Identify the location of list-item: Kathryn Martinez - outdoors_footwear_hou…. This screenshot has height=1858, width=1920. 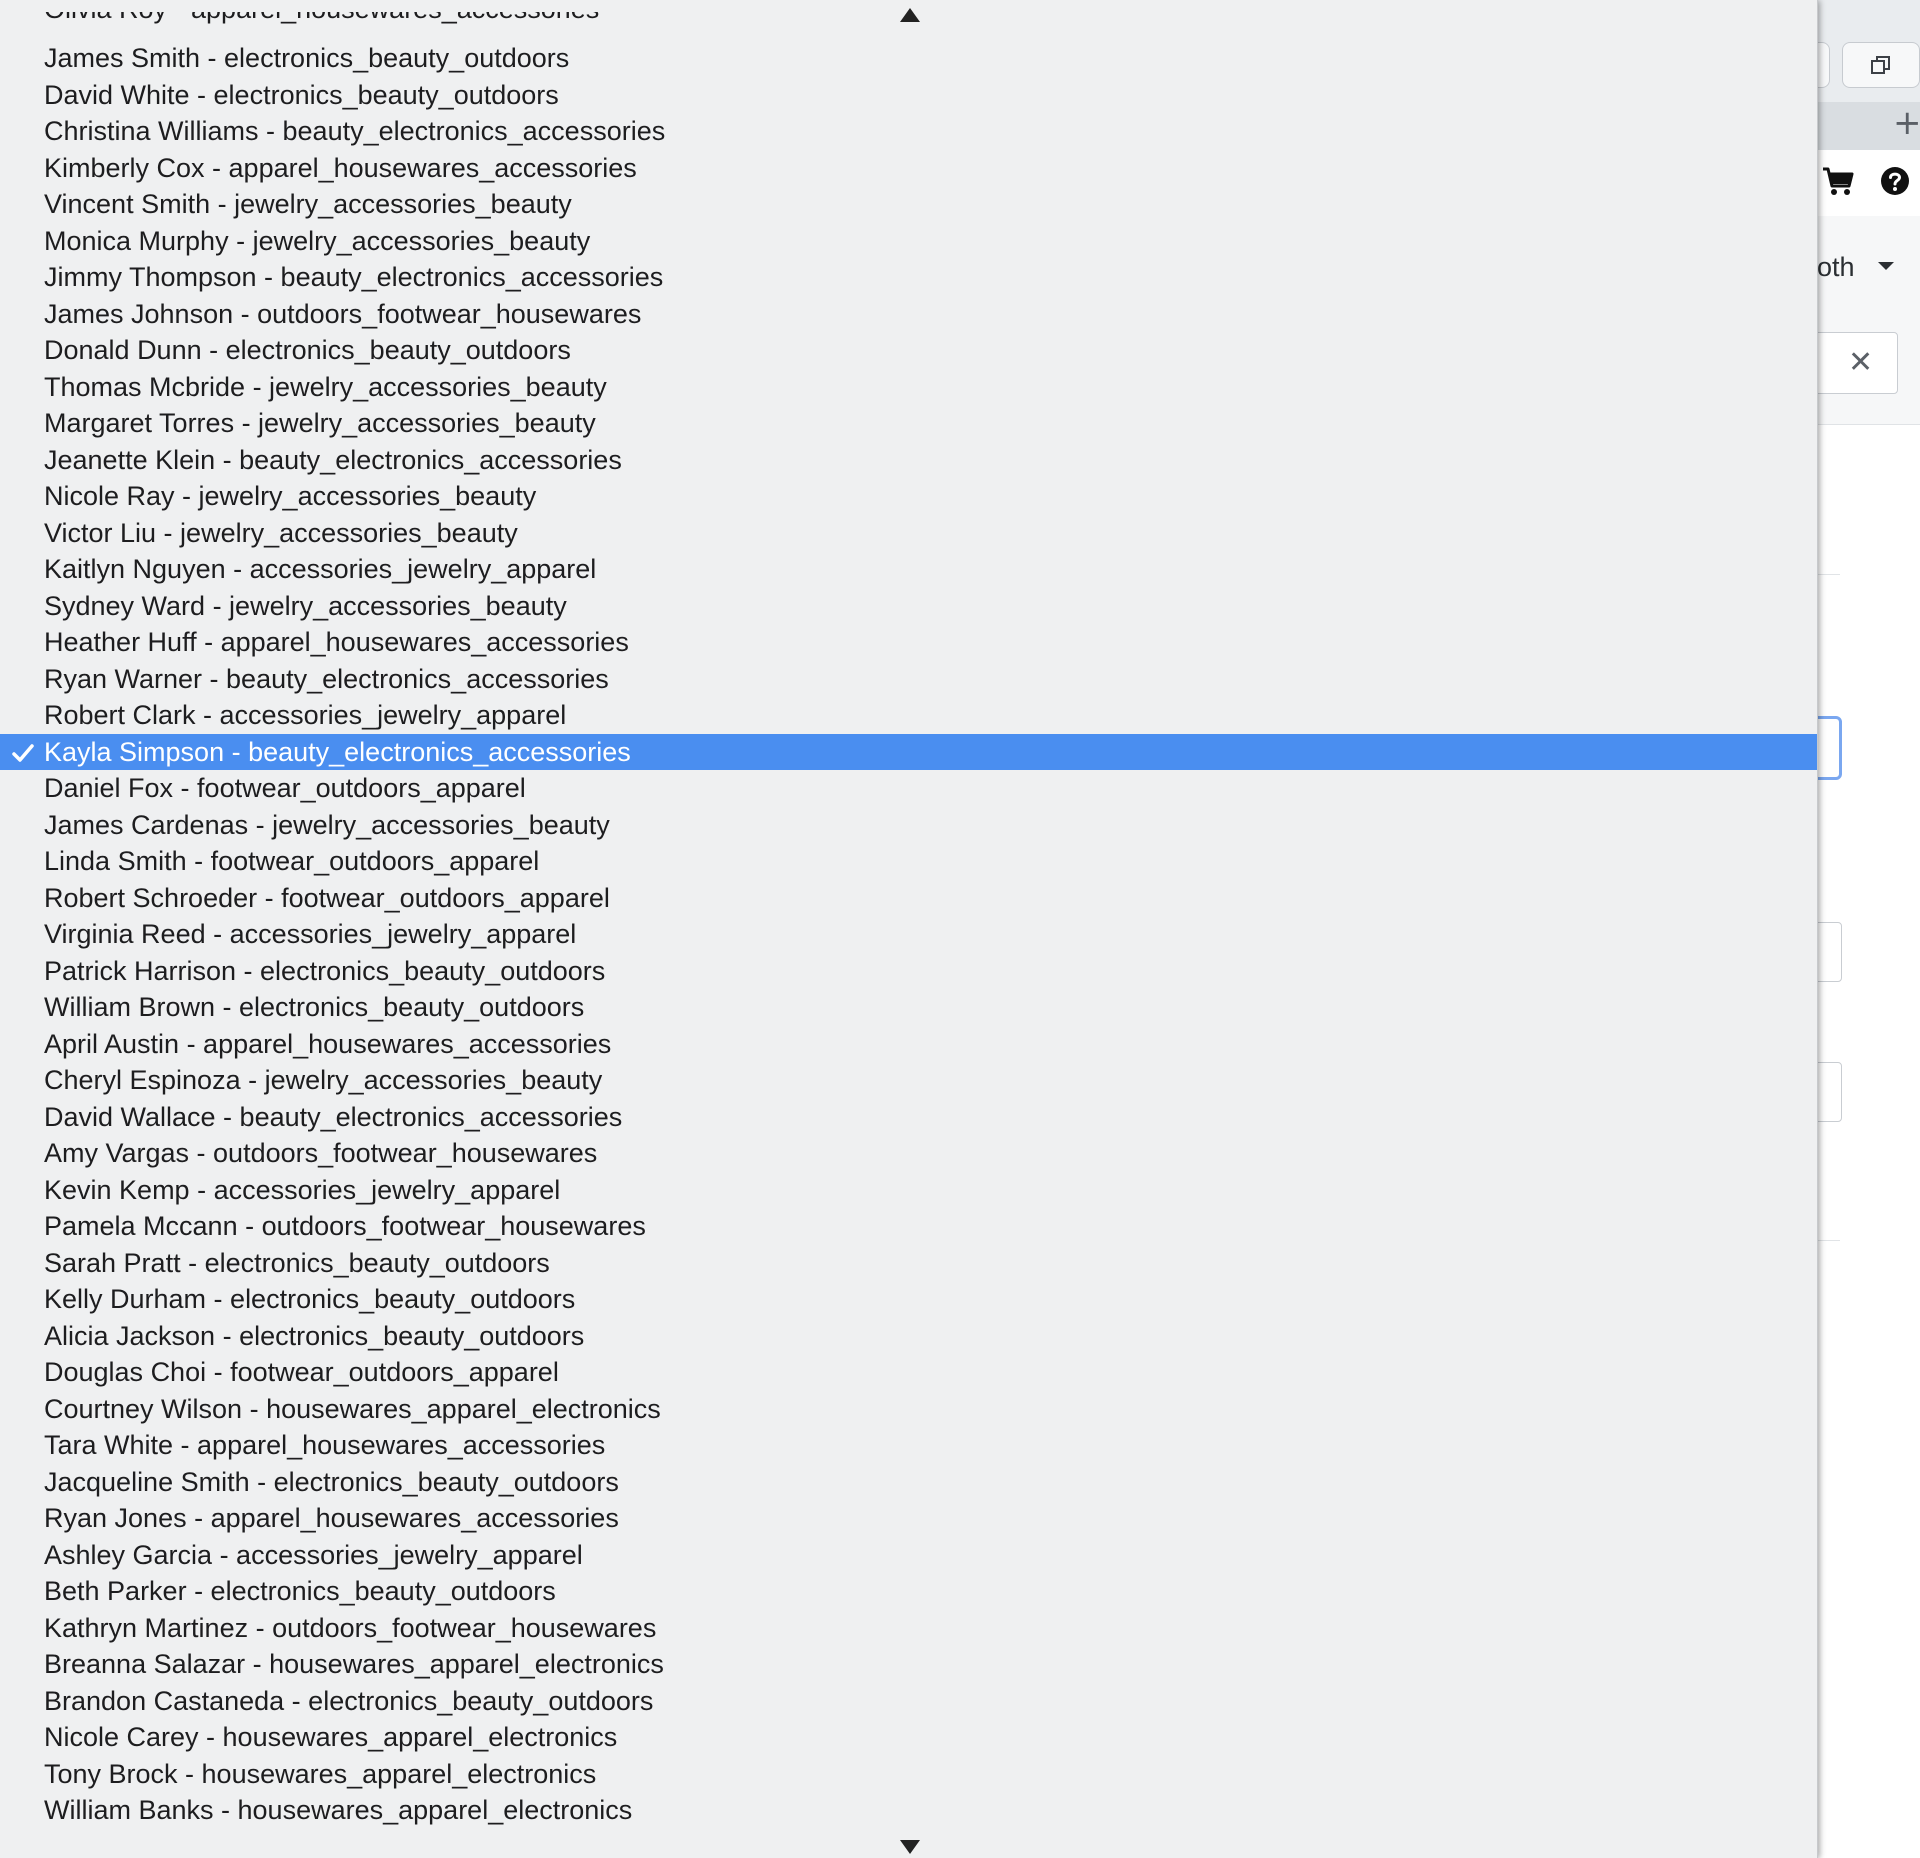
(908, 1628).